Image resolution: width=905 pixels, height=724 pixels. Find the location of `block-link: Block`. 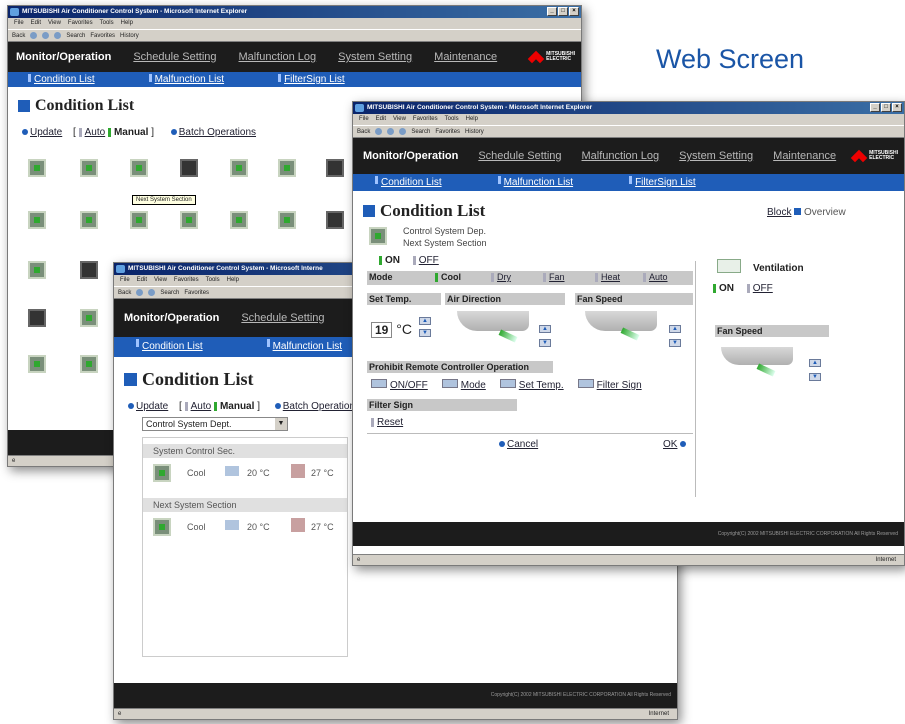

block-link: Block is located at coordinates (779, 212).